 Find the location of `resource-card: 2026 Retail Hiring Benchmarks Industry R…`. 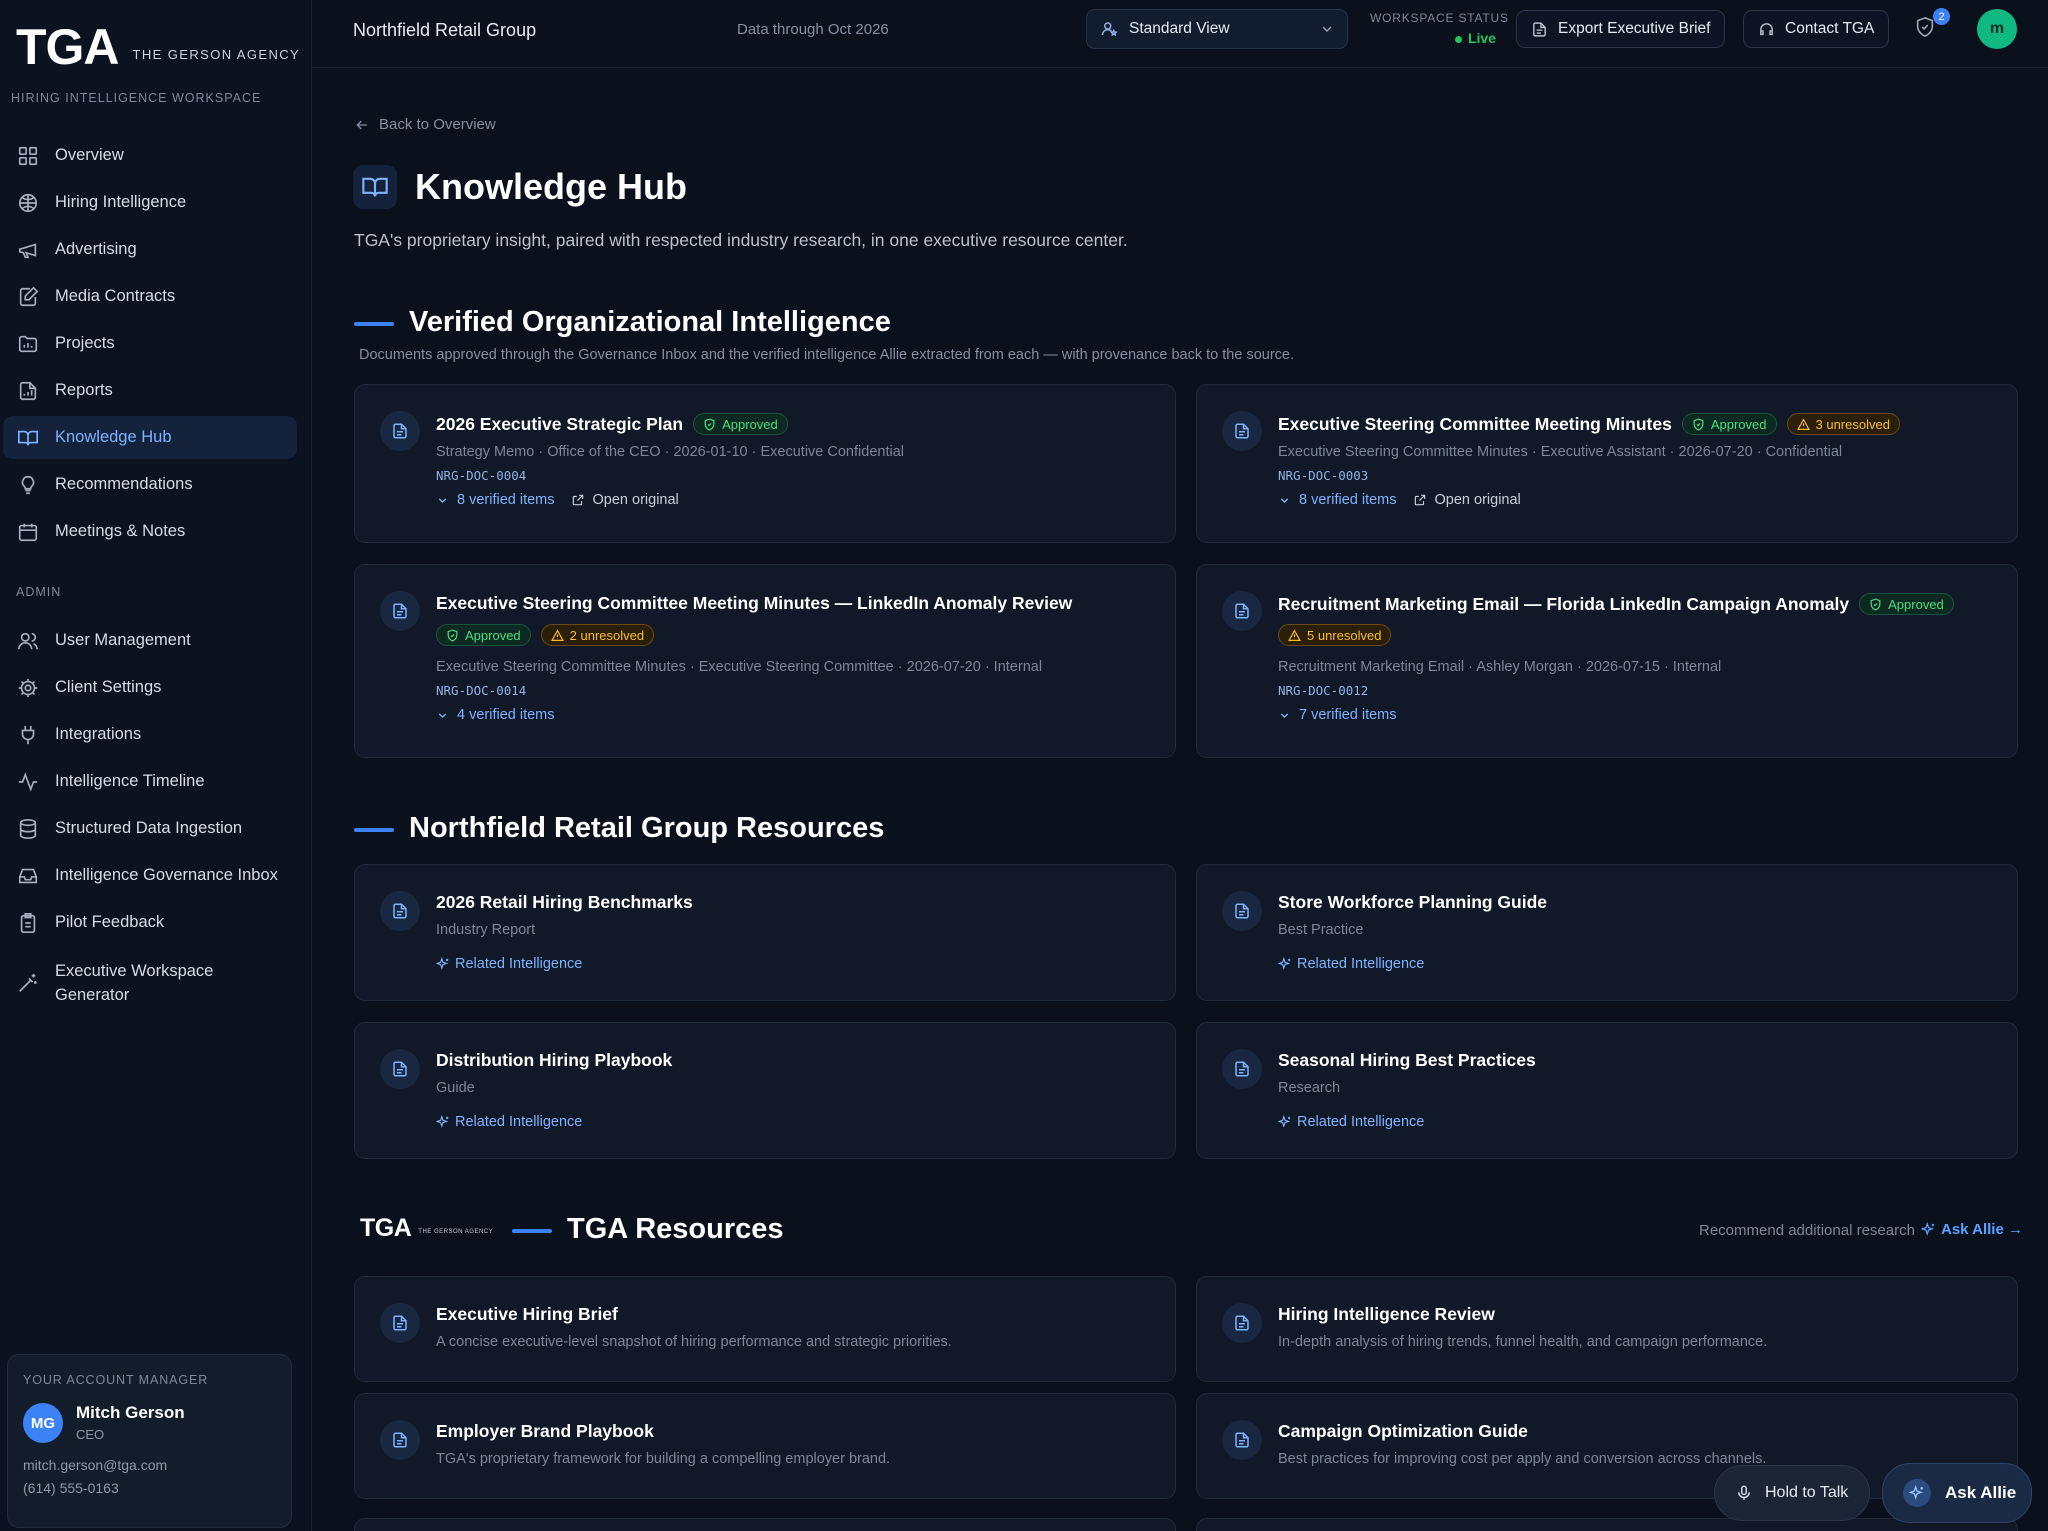

resource-card: 2026 Retail Hiring Benchmarks Industry R… is located at coordinates (765, 932).